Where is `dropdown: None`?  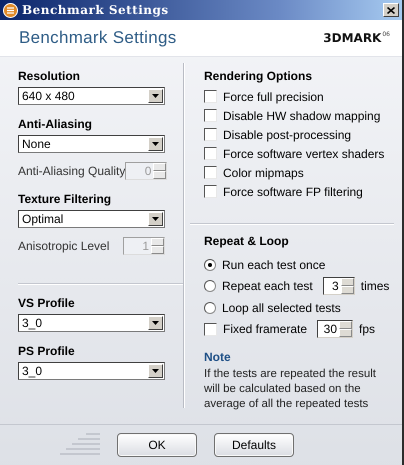 dropdown: None is located at coordinates (91, 144).